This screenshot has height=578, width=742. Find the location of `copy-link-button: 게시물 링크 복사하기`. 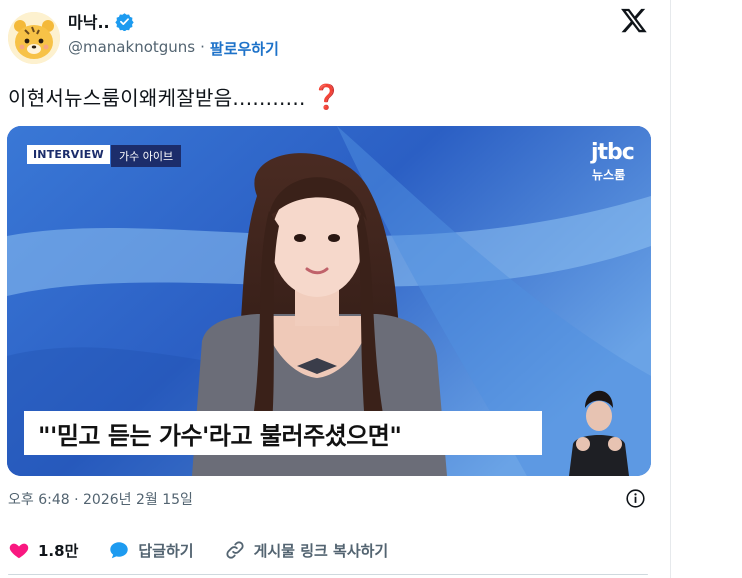

copy-link-button: 게시물 링크 복사하기 is located at coordinates (306, 550).